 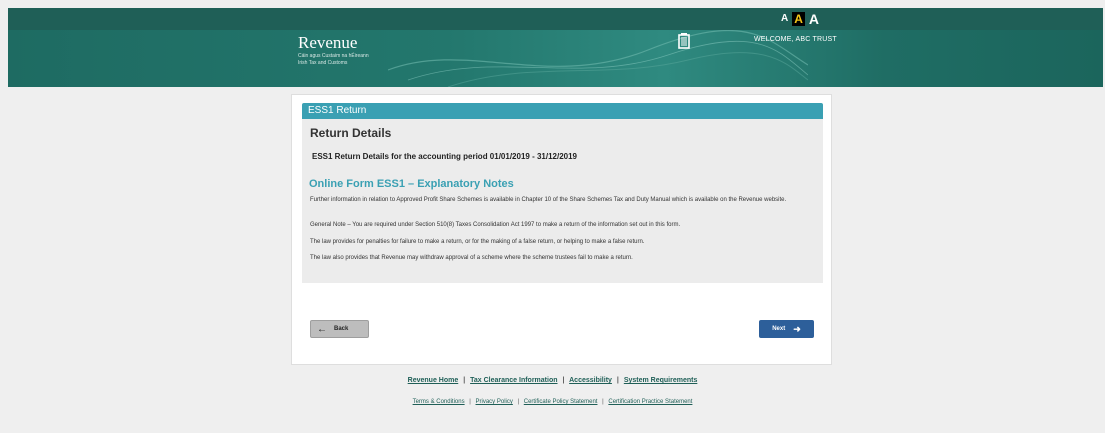 What do you see at coordinates (411, 184) in the screenshot?
I see `explanatory-notes-title: Online Form ESS1 – Explanatory Notes` at bounding box center [411, 184].